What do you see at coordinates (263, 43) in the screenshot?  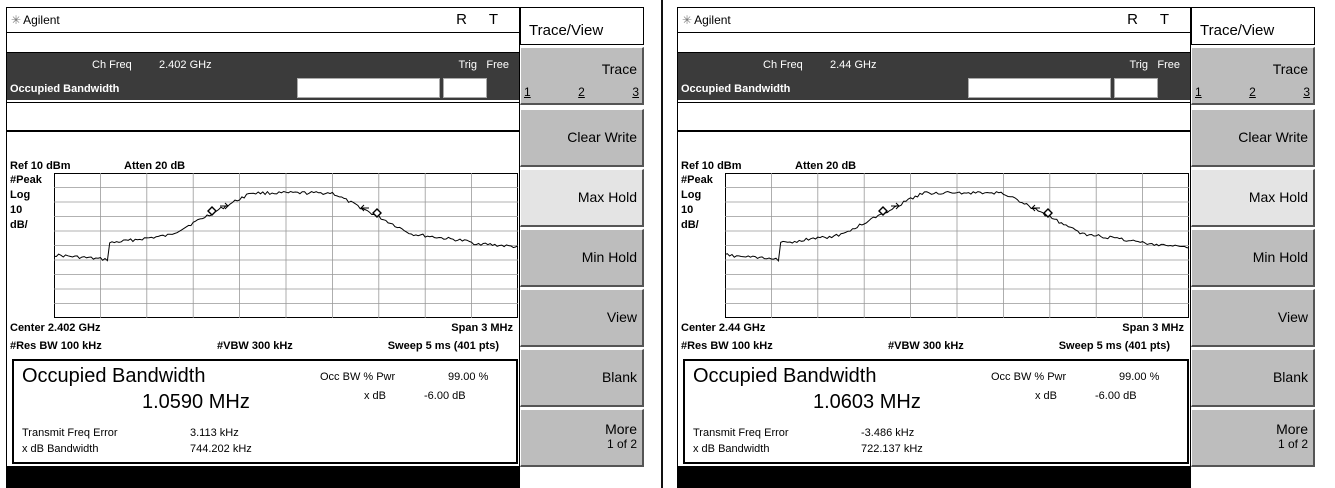 I see `message-line` at bounding box center [263, 43].